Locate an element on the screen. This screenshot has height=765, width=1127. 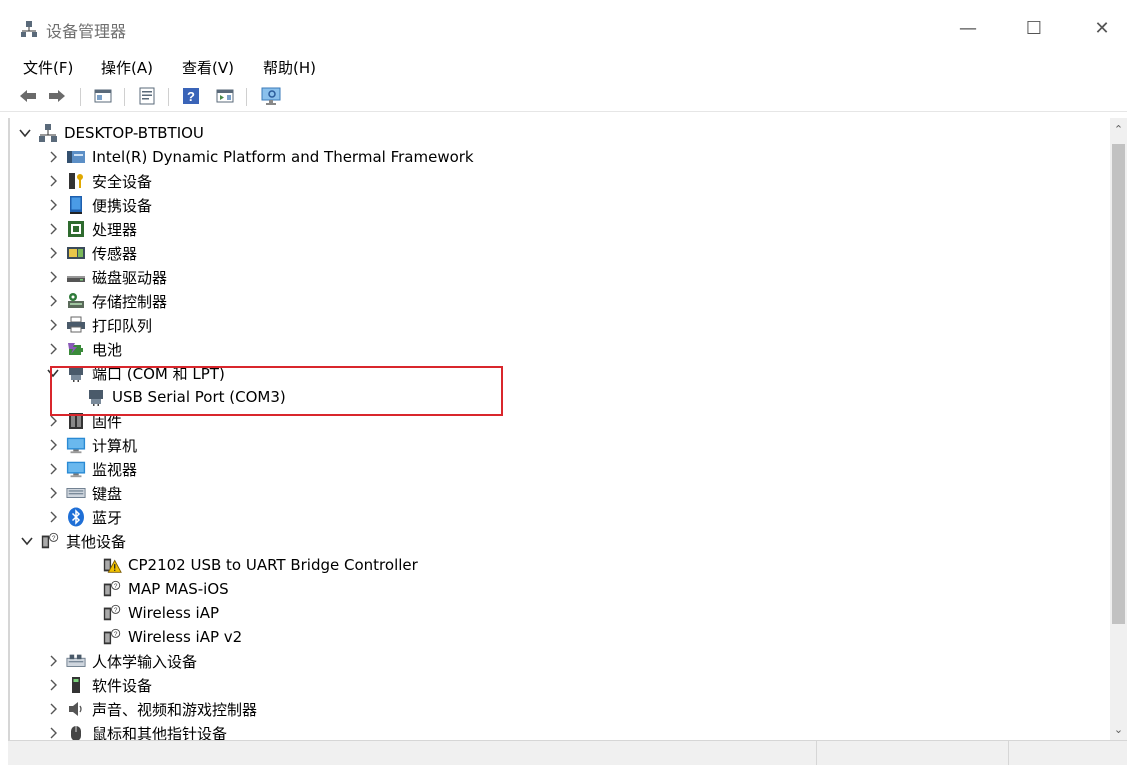
tree-item: 便携设备 is located at coordinates (99, 205).